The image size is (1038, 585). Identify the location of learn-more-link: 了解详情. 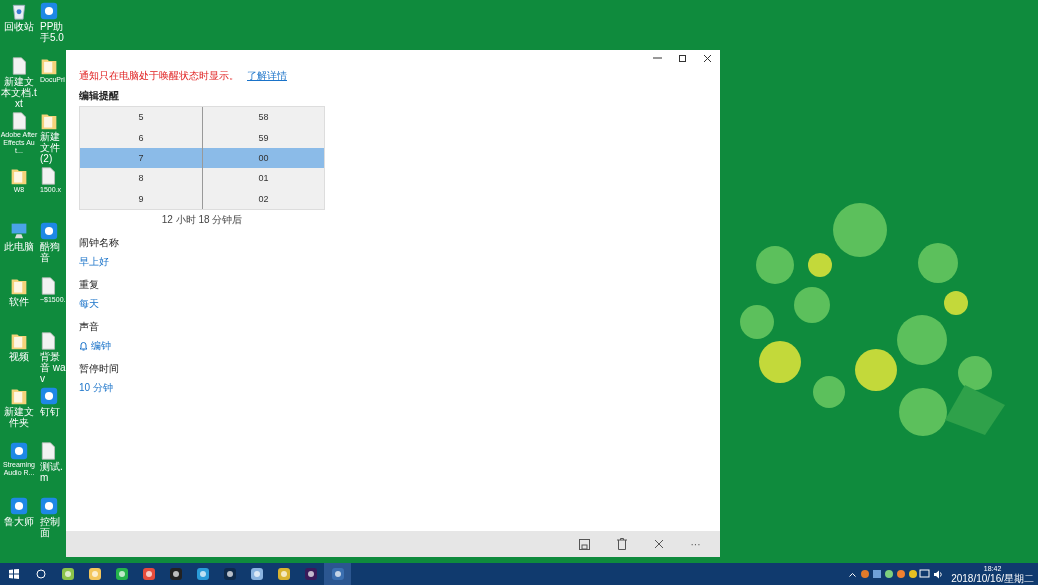
(267, 75).